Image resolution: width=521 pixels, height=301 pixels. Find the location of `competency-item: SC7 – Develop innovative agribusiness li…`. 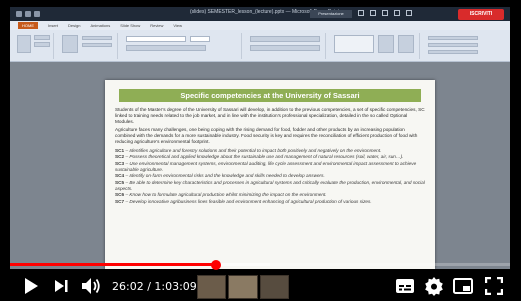

competency-item: SC7 – Develop innovative agribusiness li… is located at coordinates (270, 202).